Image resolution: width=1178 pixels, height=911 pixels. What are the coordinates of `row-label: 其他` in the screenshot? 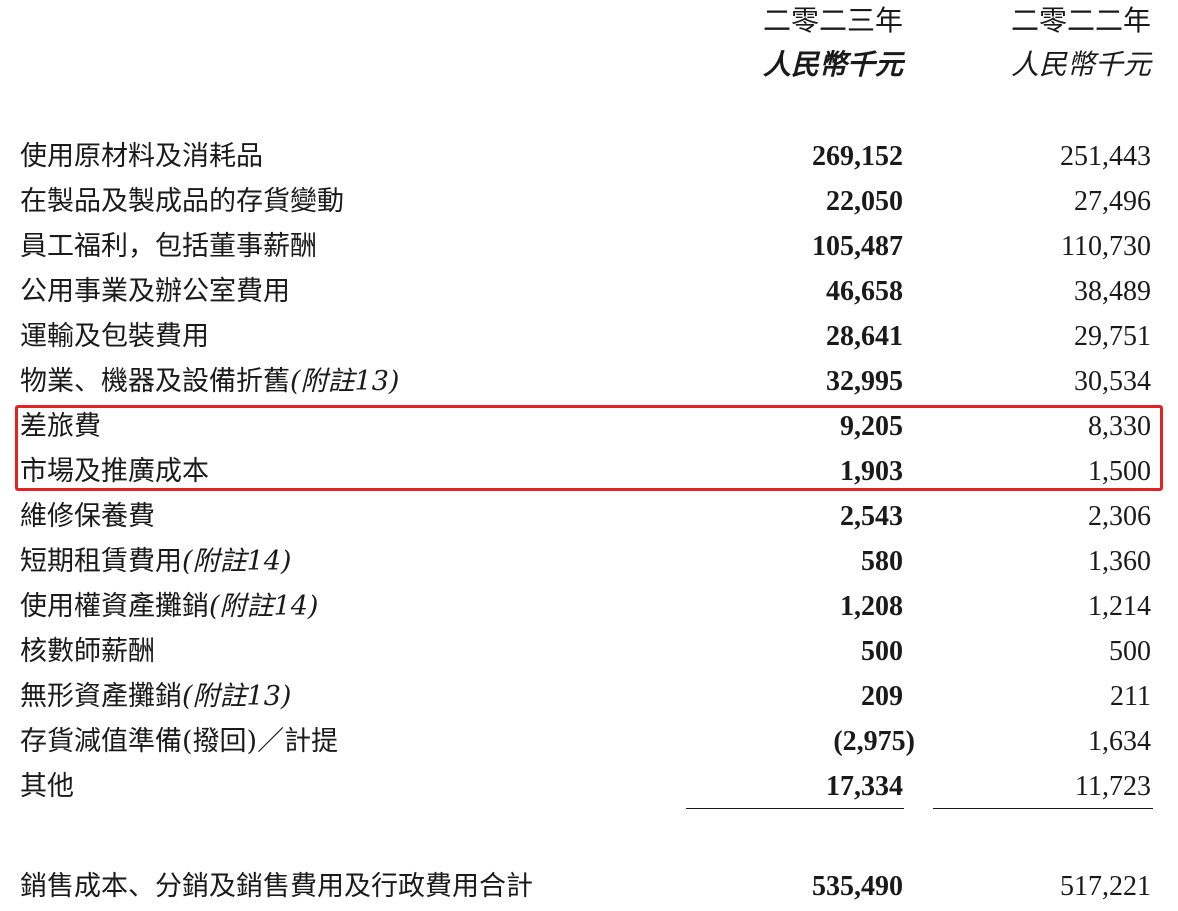 It's located at (47, 786).